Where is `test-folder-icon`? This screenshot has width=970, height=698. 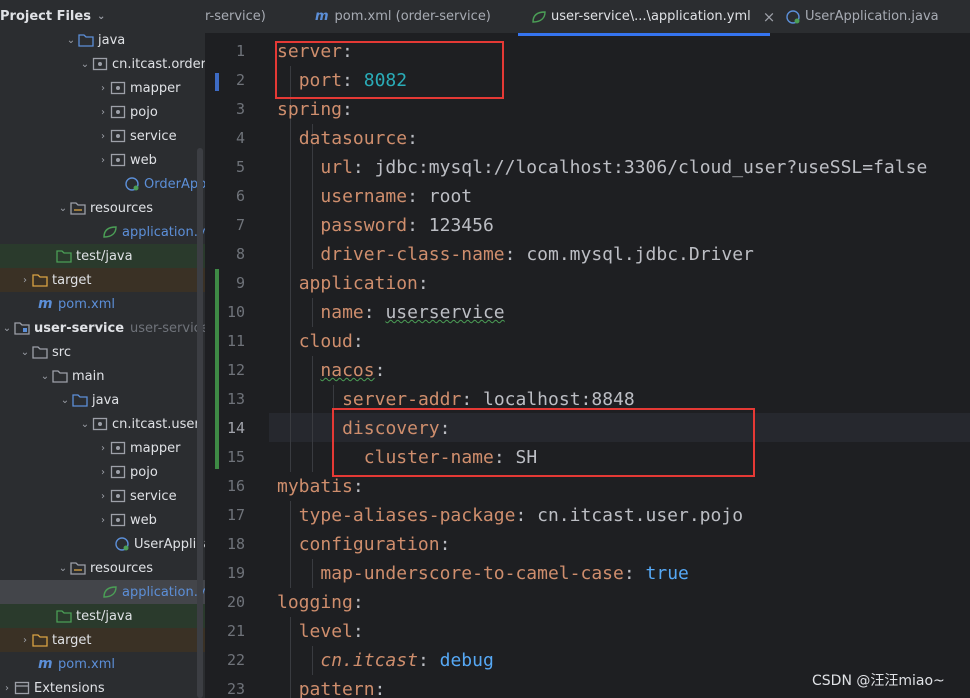
test-folder-icon is located at coordinates (64, 616).